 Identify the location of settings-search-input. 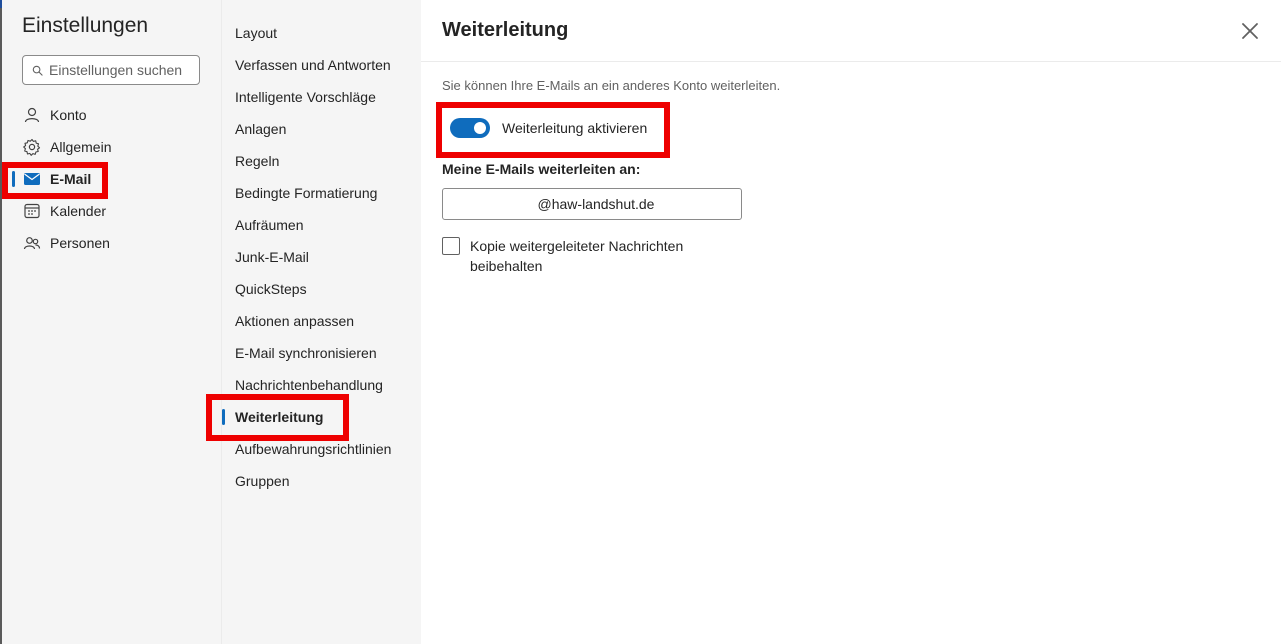
(119, 70).